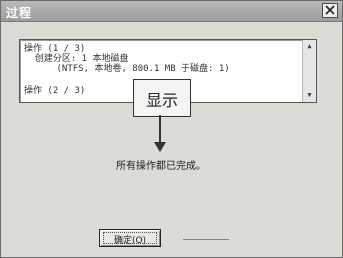  What do you see at coordinates (55, 49) in the screenshot?
I see `log-line-1: 操作 (1 / 3)` at bounding box center [55, 49].